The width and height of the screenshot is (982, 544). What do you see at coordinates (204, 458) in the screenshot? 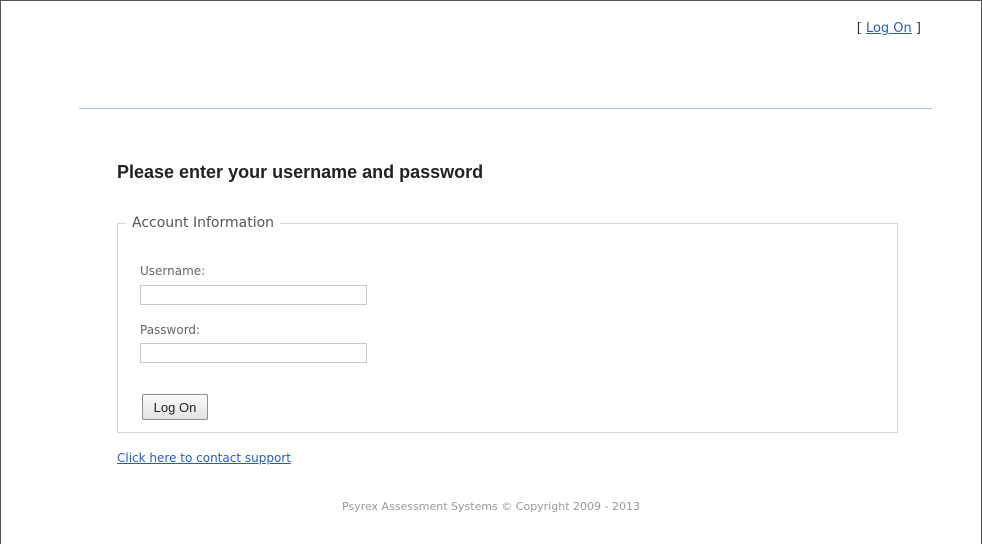
I see `contact-support-link: Click here to contact support` at bounding box center [204, 458].